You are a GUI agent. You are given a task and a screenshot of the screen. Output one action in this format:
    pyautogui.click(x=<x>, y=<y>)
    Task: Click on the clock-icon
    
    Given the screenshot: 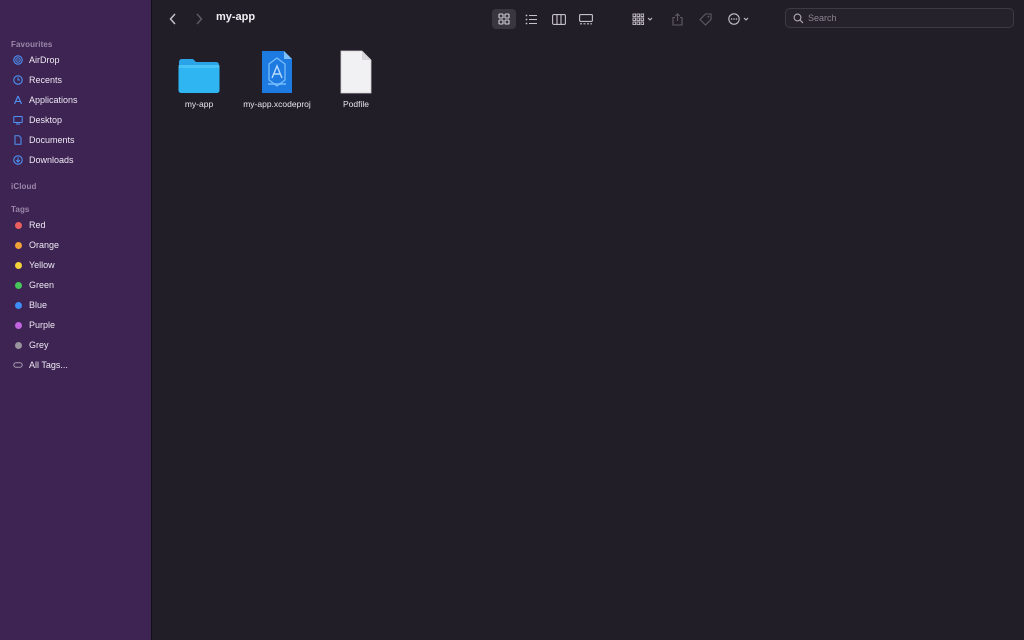 What is the action you would take?
    pyautogui.click(x=18, y=80)
    